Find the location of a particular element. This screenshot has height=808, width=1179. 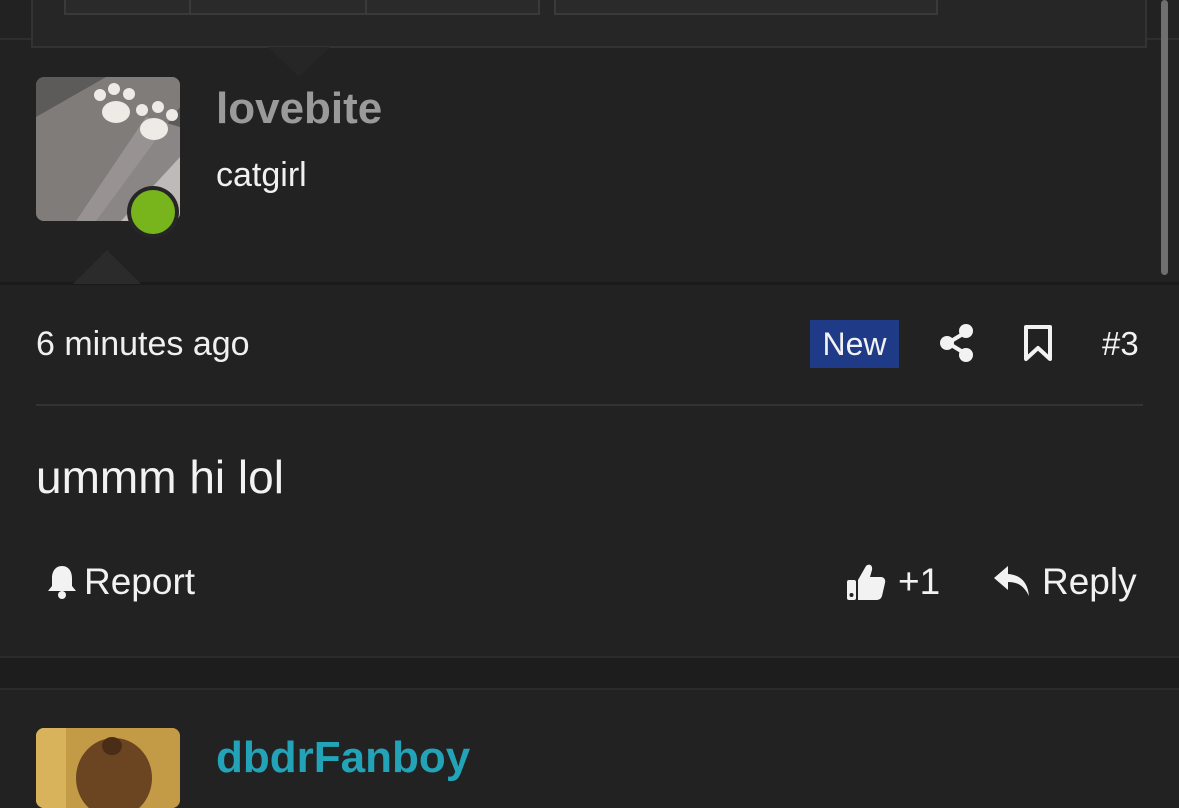

avatar-image is located at coordinates (108, 768).